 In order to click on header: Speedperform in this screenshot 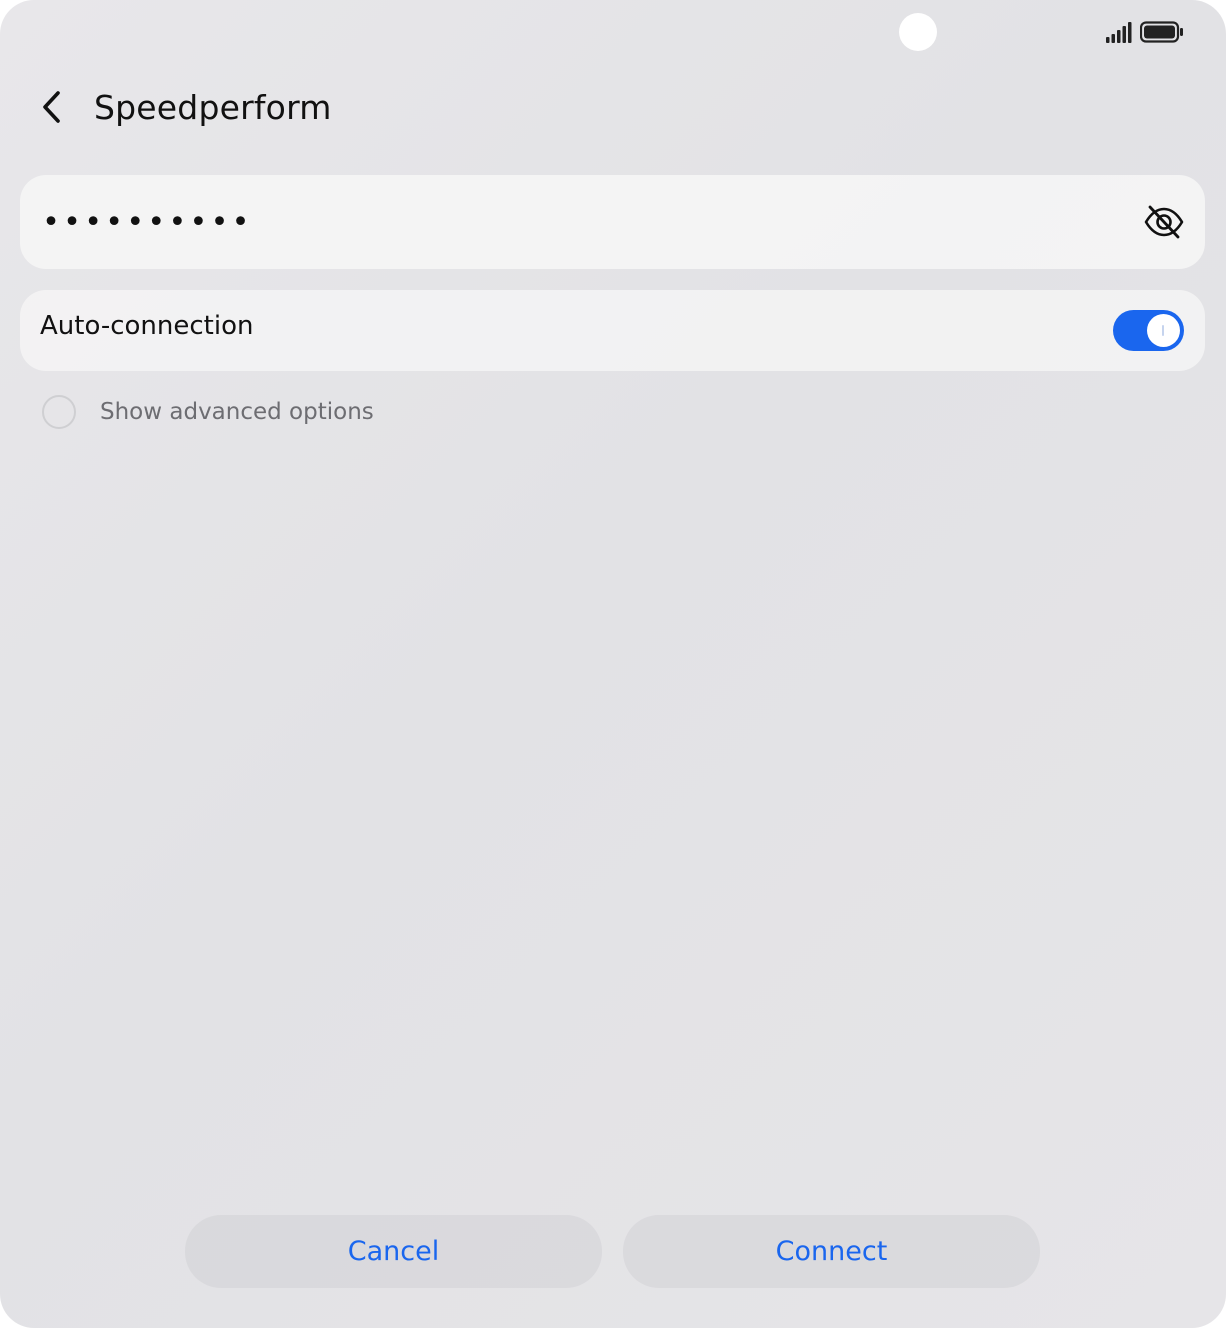, I will do `click(186, 107)`.